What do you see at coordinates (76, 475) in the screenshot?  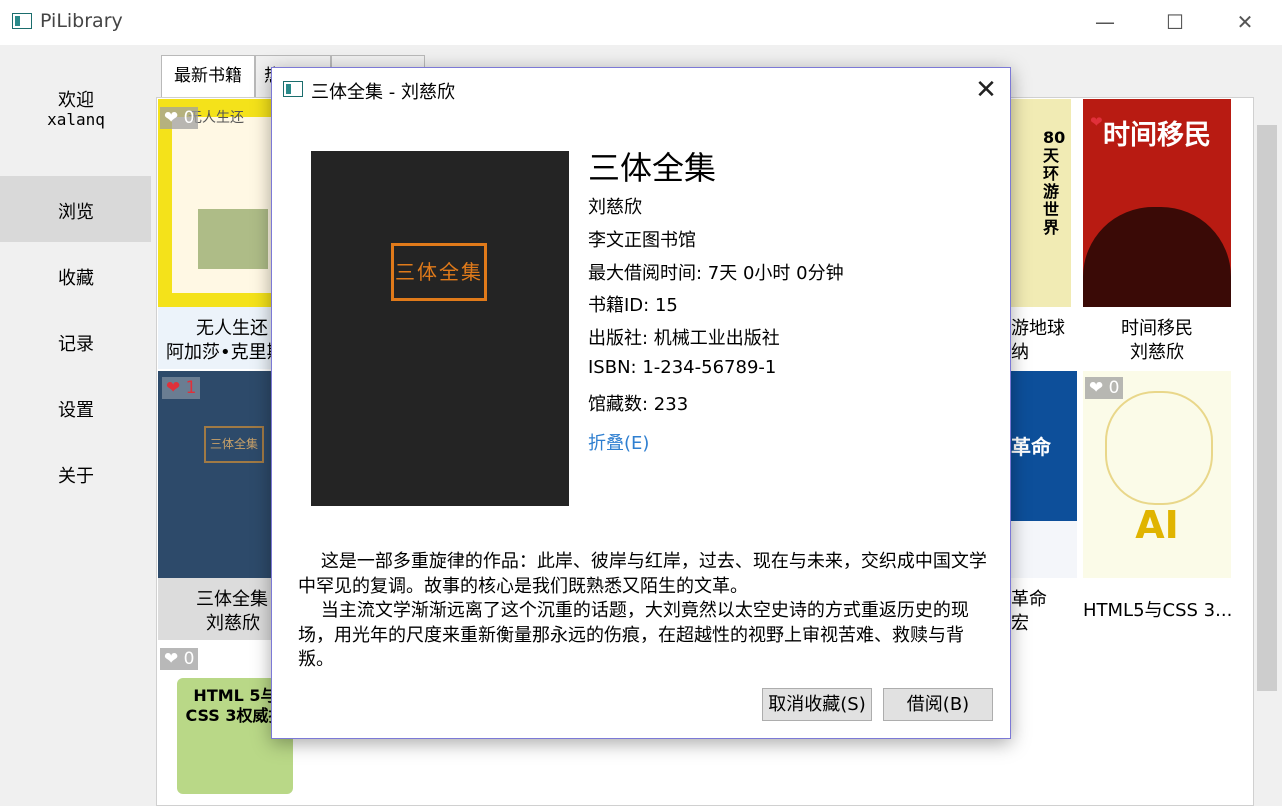 I see `sidebar-item-about: 关于` at bounding box center [76, 475].